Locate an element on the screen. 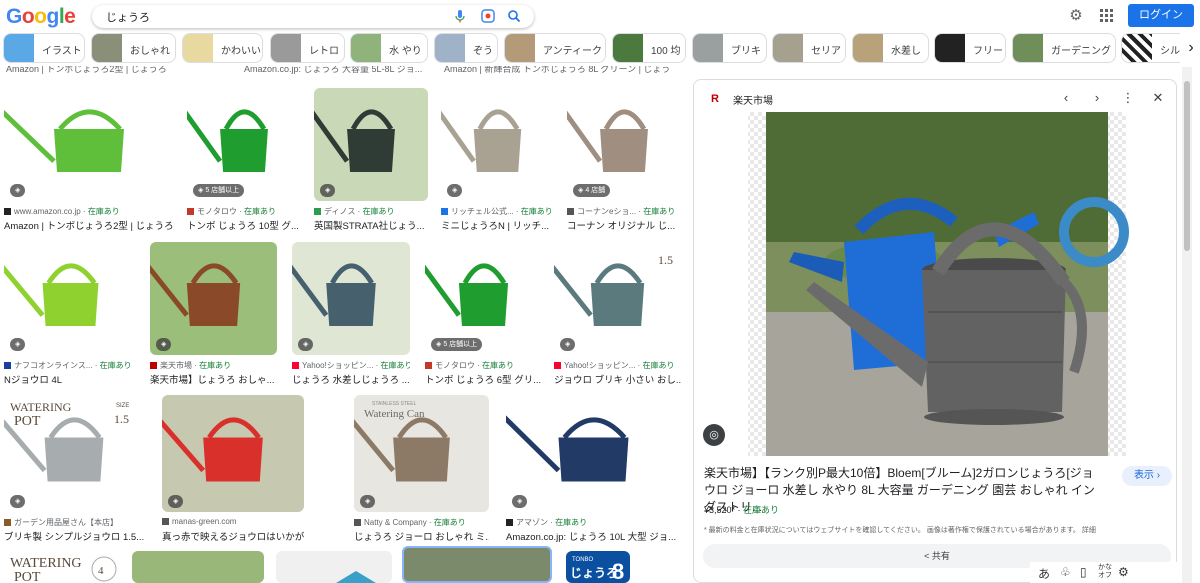  view-label: 表示 is located at coordinates (1143, 475).